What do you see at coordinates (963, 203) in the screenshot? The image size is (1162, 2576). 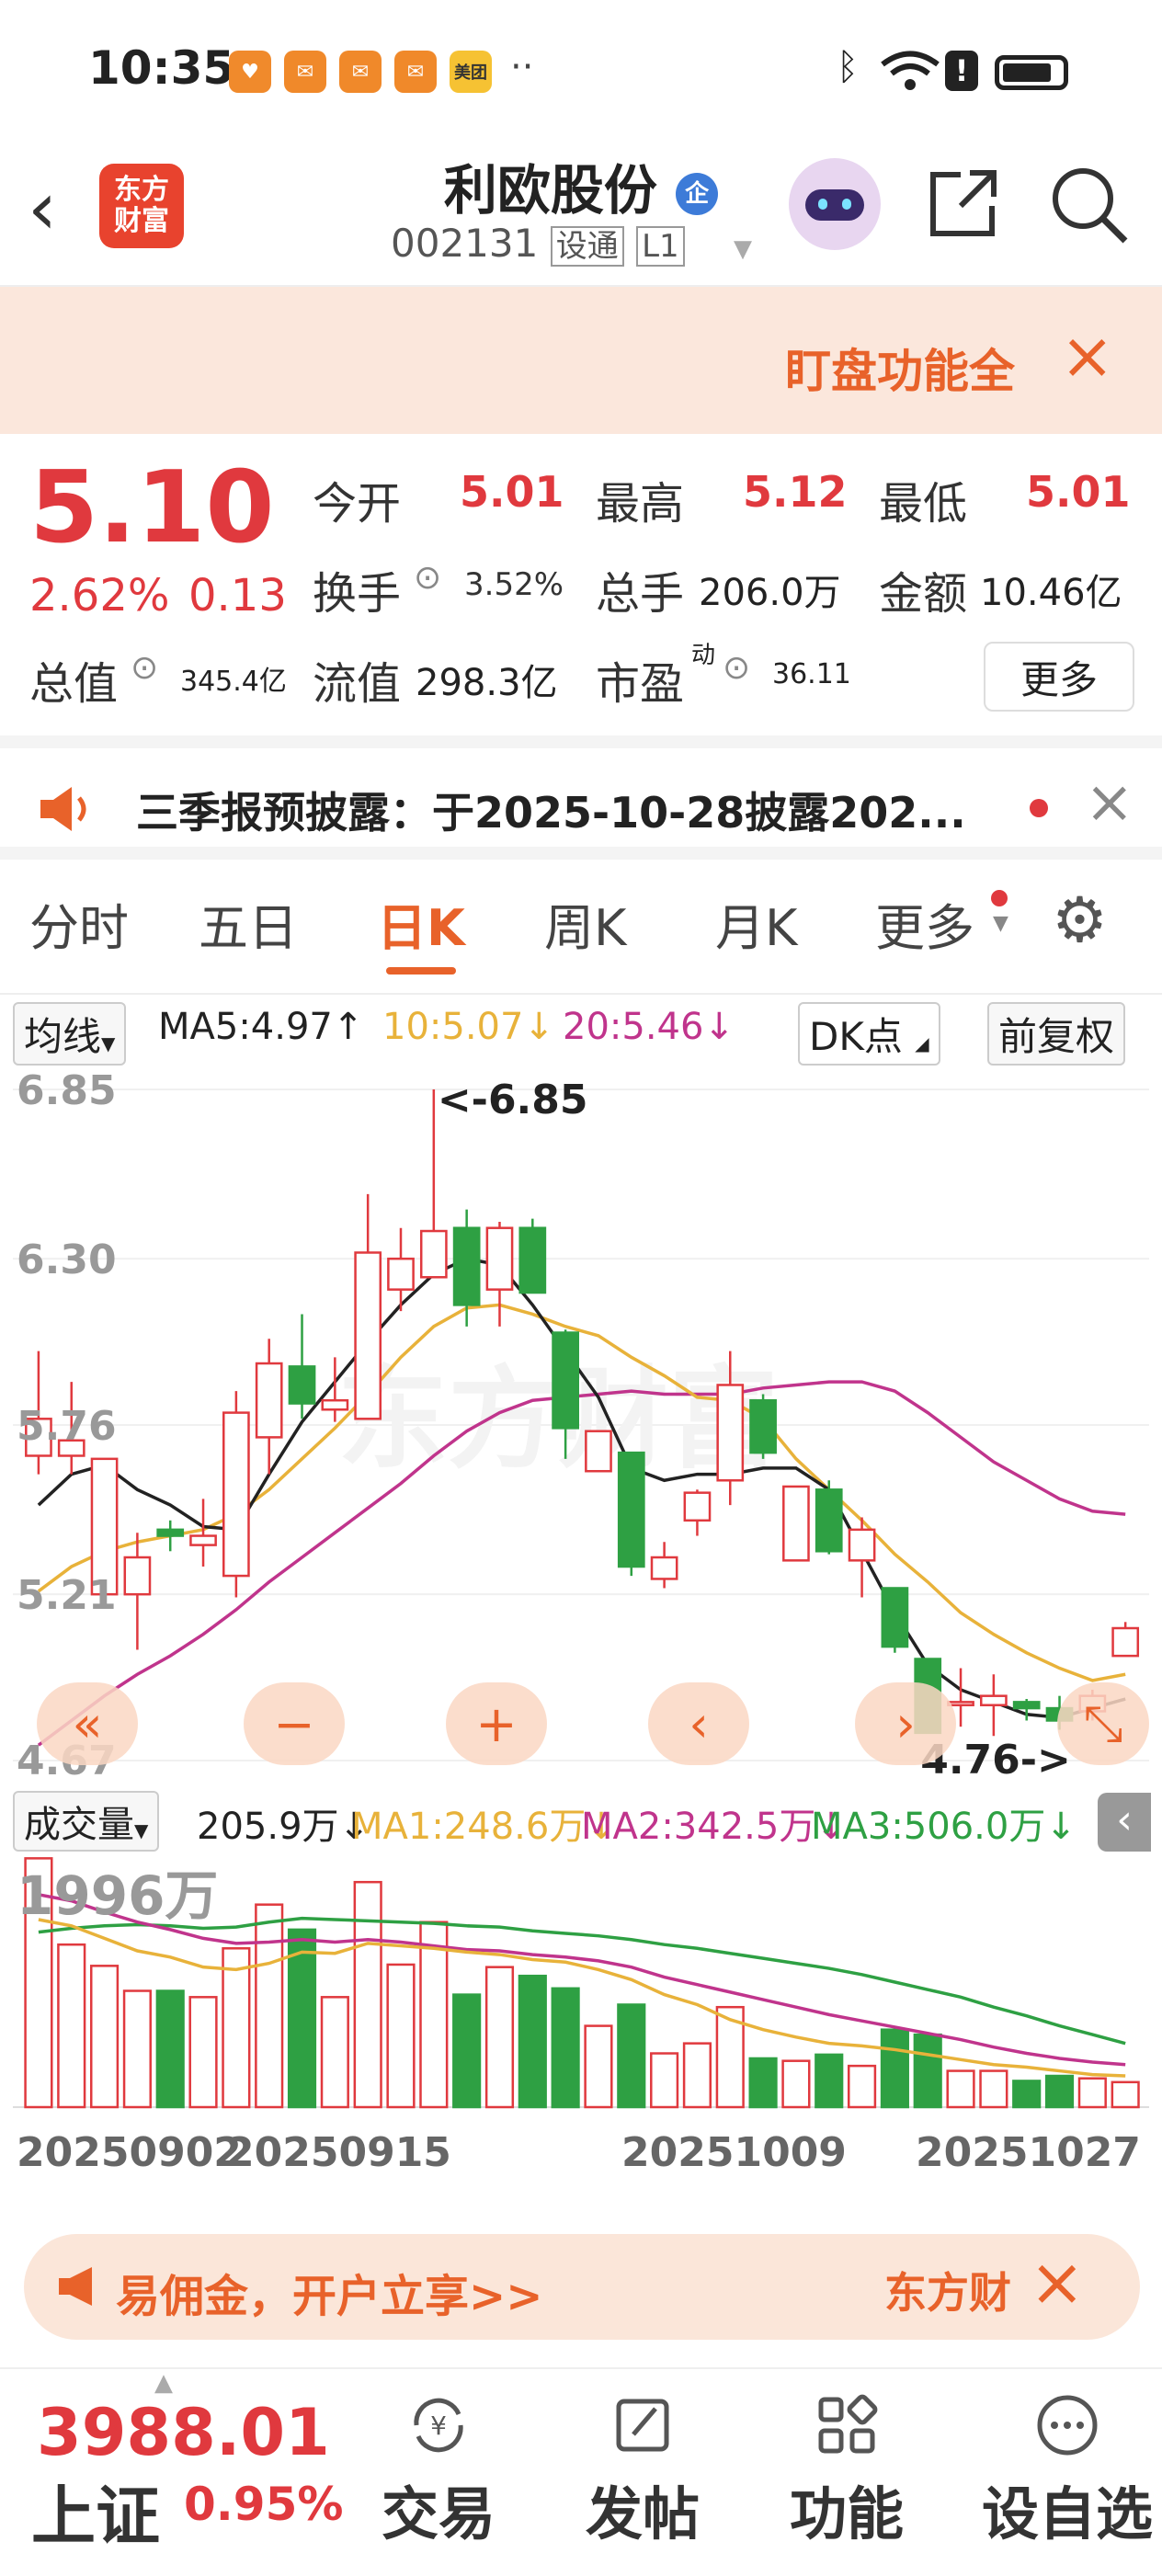 I see `share-icon` at bounding box center [963, 203].